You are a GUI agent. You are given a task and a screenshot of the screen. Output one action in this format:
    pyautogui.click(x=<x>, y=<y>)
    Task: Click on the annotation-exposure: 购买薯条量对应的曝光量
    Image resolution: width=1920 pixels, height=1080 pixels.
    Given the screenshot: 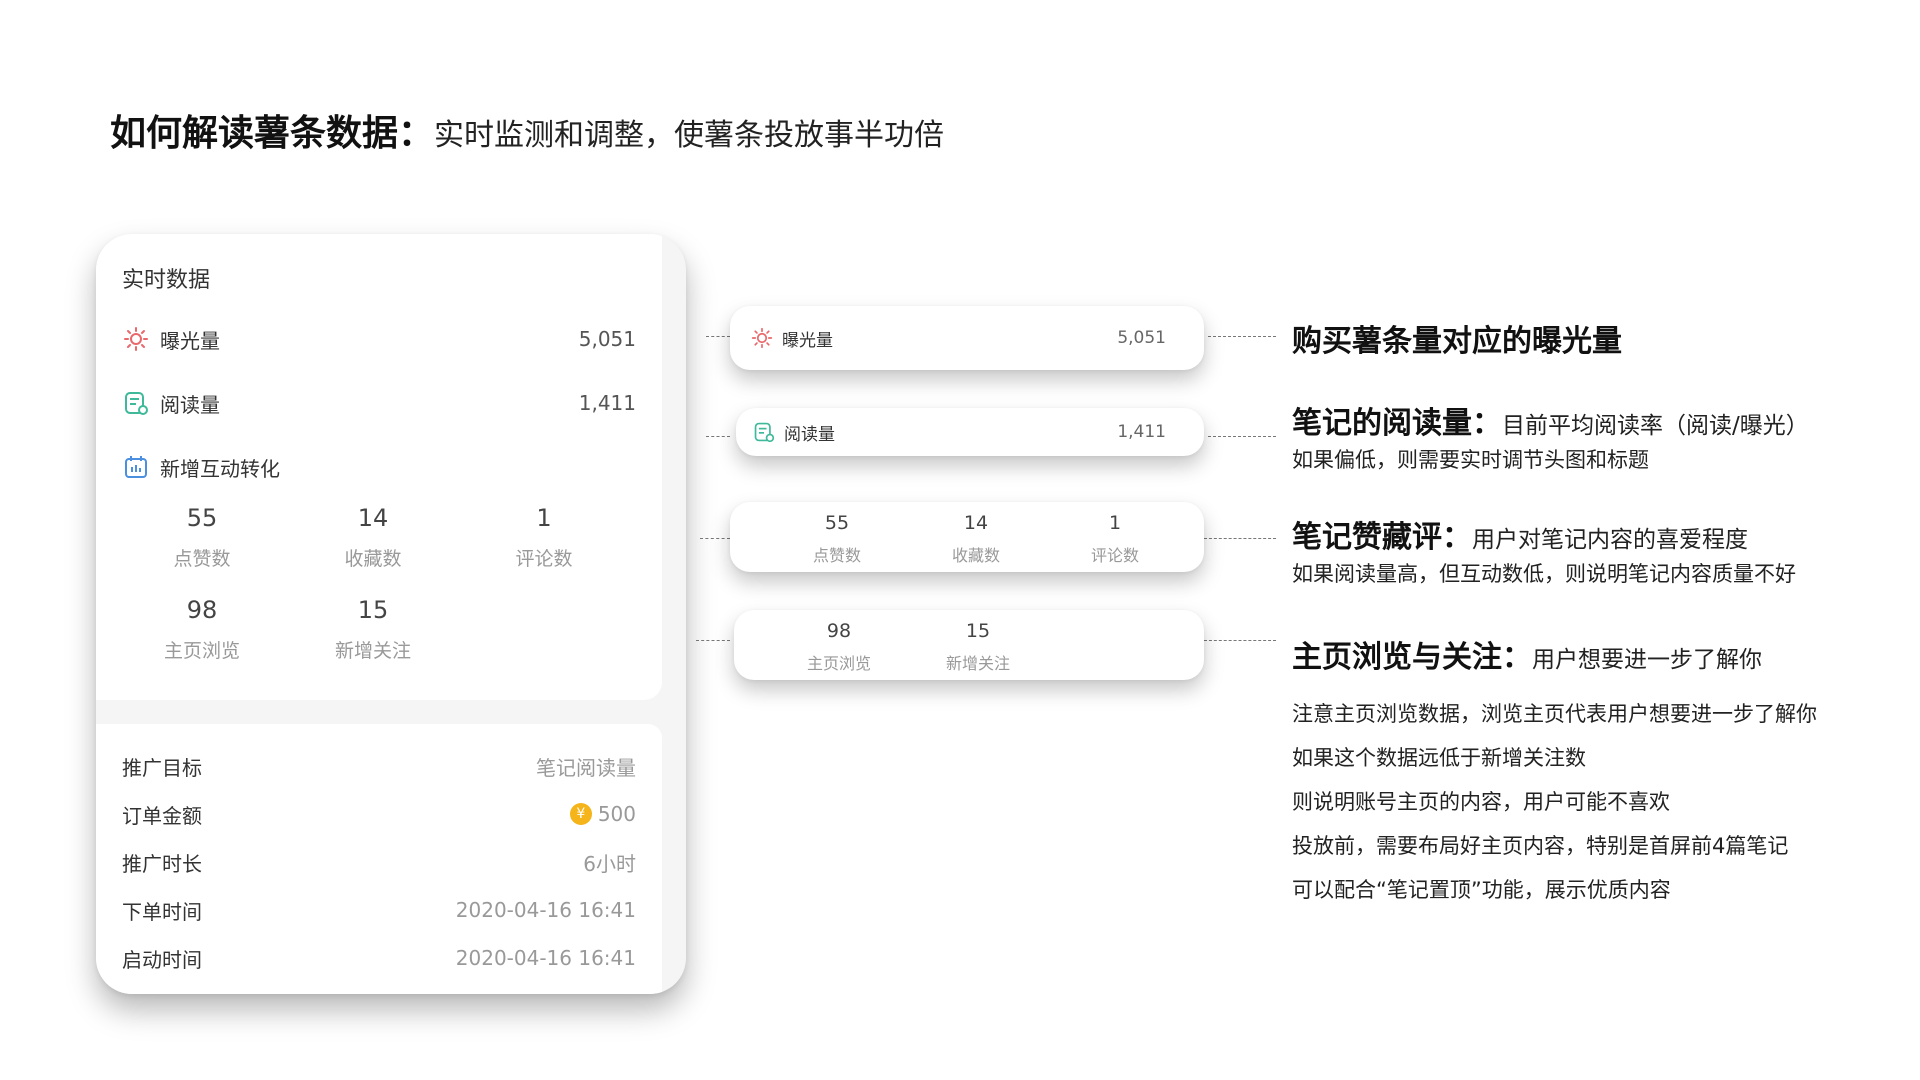 What is the action you would take?
    pyautogui.click(x=1457, y=338)
    